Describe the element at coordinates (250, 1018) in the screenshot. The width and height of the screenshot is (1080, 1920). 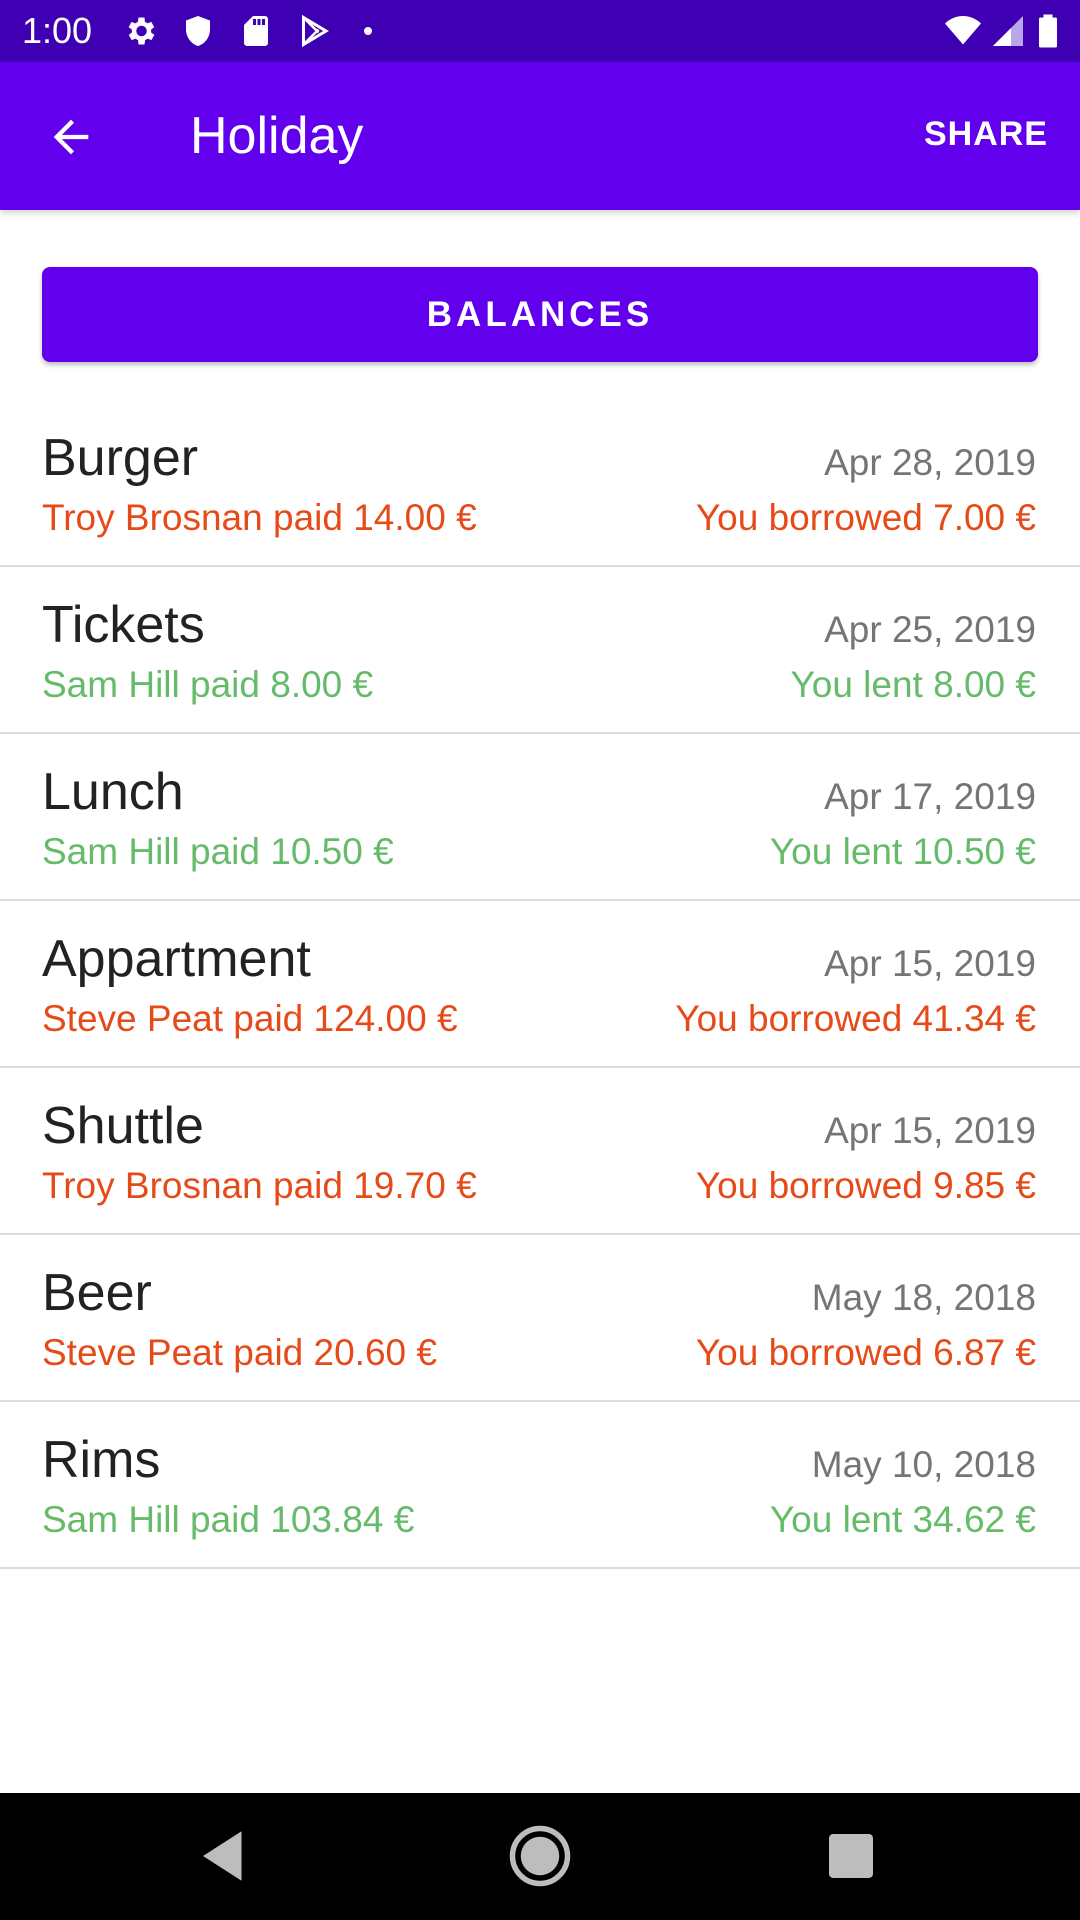
I see `expense-payer: Steve Peat paid 124.00 €` at that location.